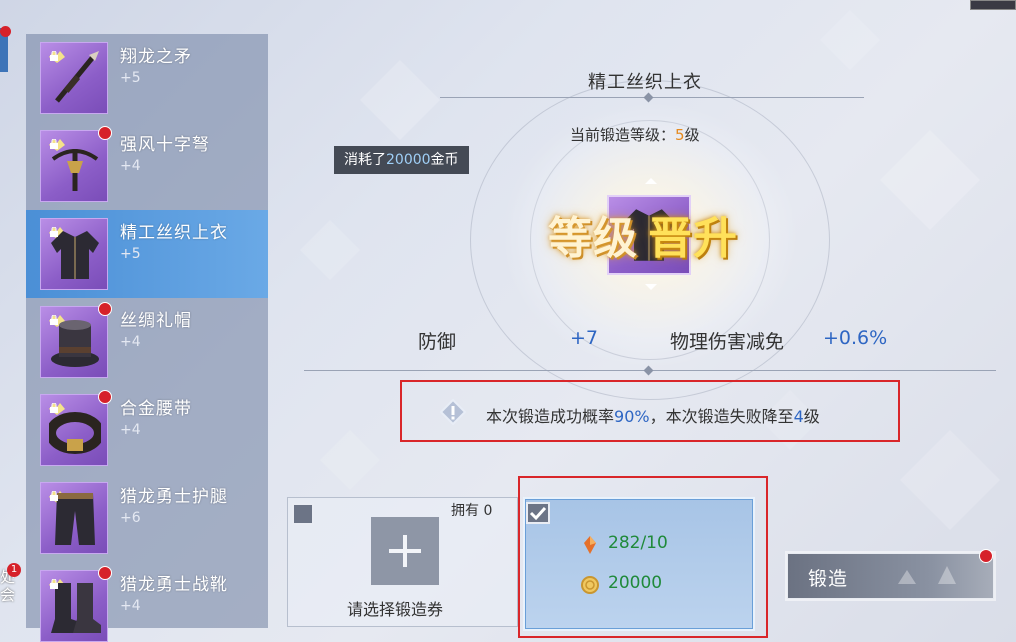  Describe the element at coordinates (453, 412) in the screenshot. I see `warning-icon` at that location.